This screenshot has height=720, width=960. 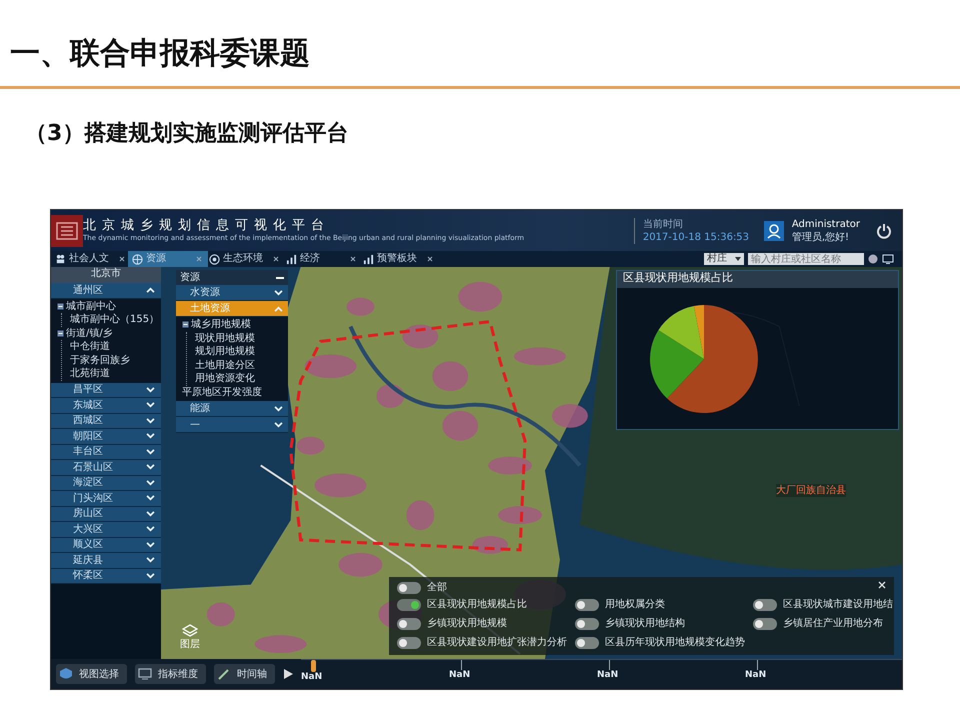 What do you see at coordinates (225, 338) in the screenshot?
I see `tree-item: 现状用地规模` at bounding box center [225, 338].